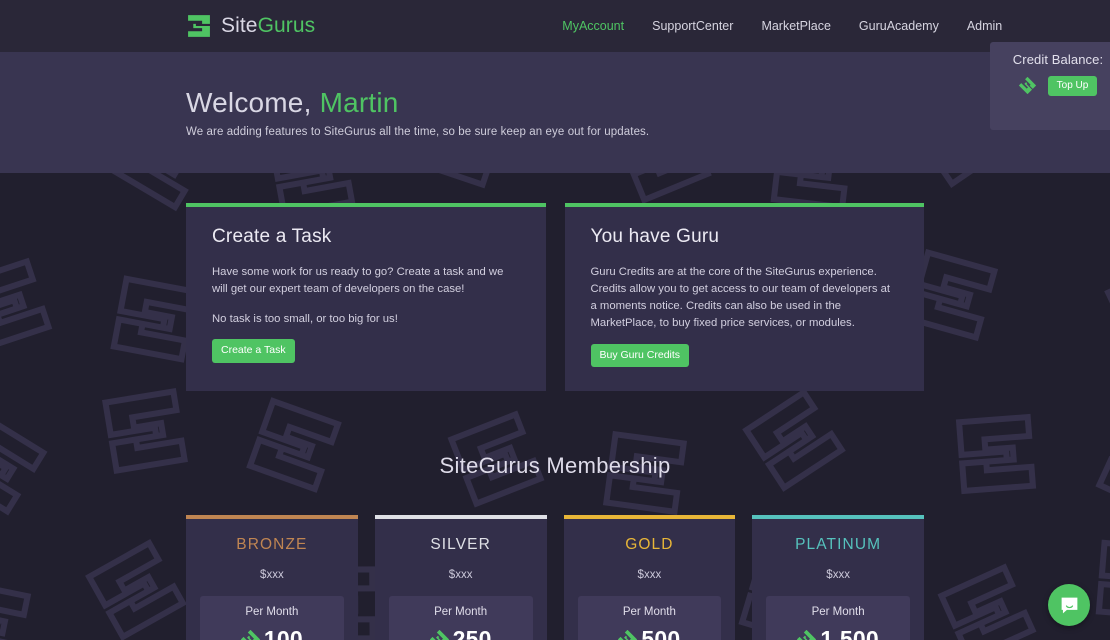 Image resolution: width=1110 pixels, height=640 pixels. I want to click on credit-balance-panel: Credit Balance: Top Up, so click(1050, 85).